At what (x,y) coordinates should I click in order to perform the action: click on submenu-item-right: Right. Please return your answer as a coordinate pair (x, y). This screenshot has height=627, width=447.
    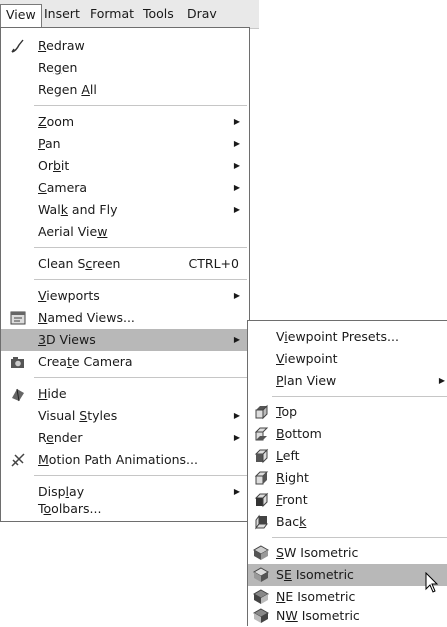
    Looking at the image, I should click on (347, 478).